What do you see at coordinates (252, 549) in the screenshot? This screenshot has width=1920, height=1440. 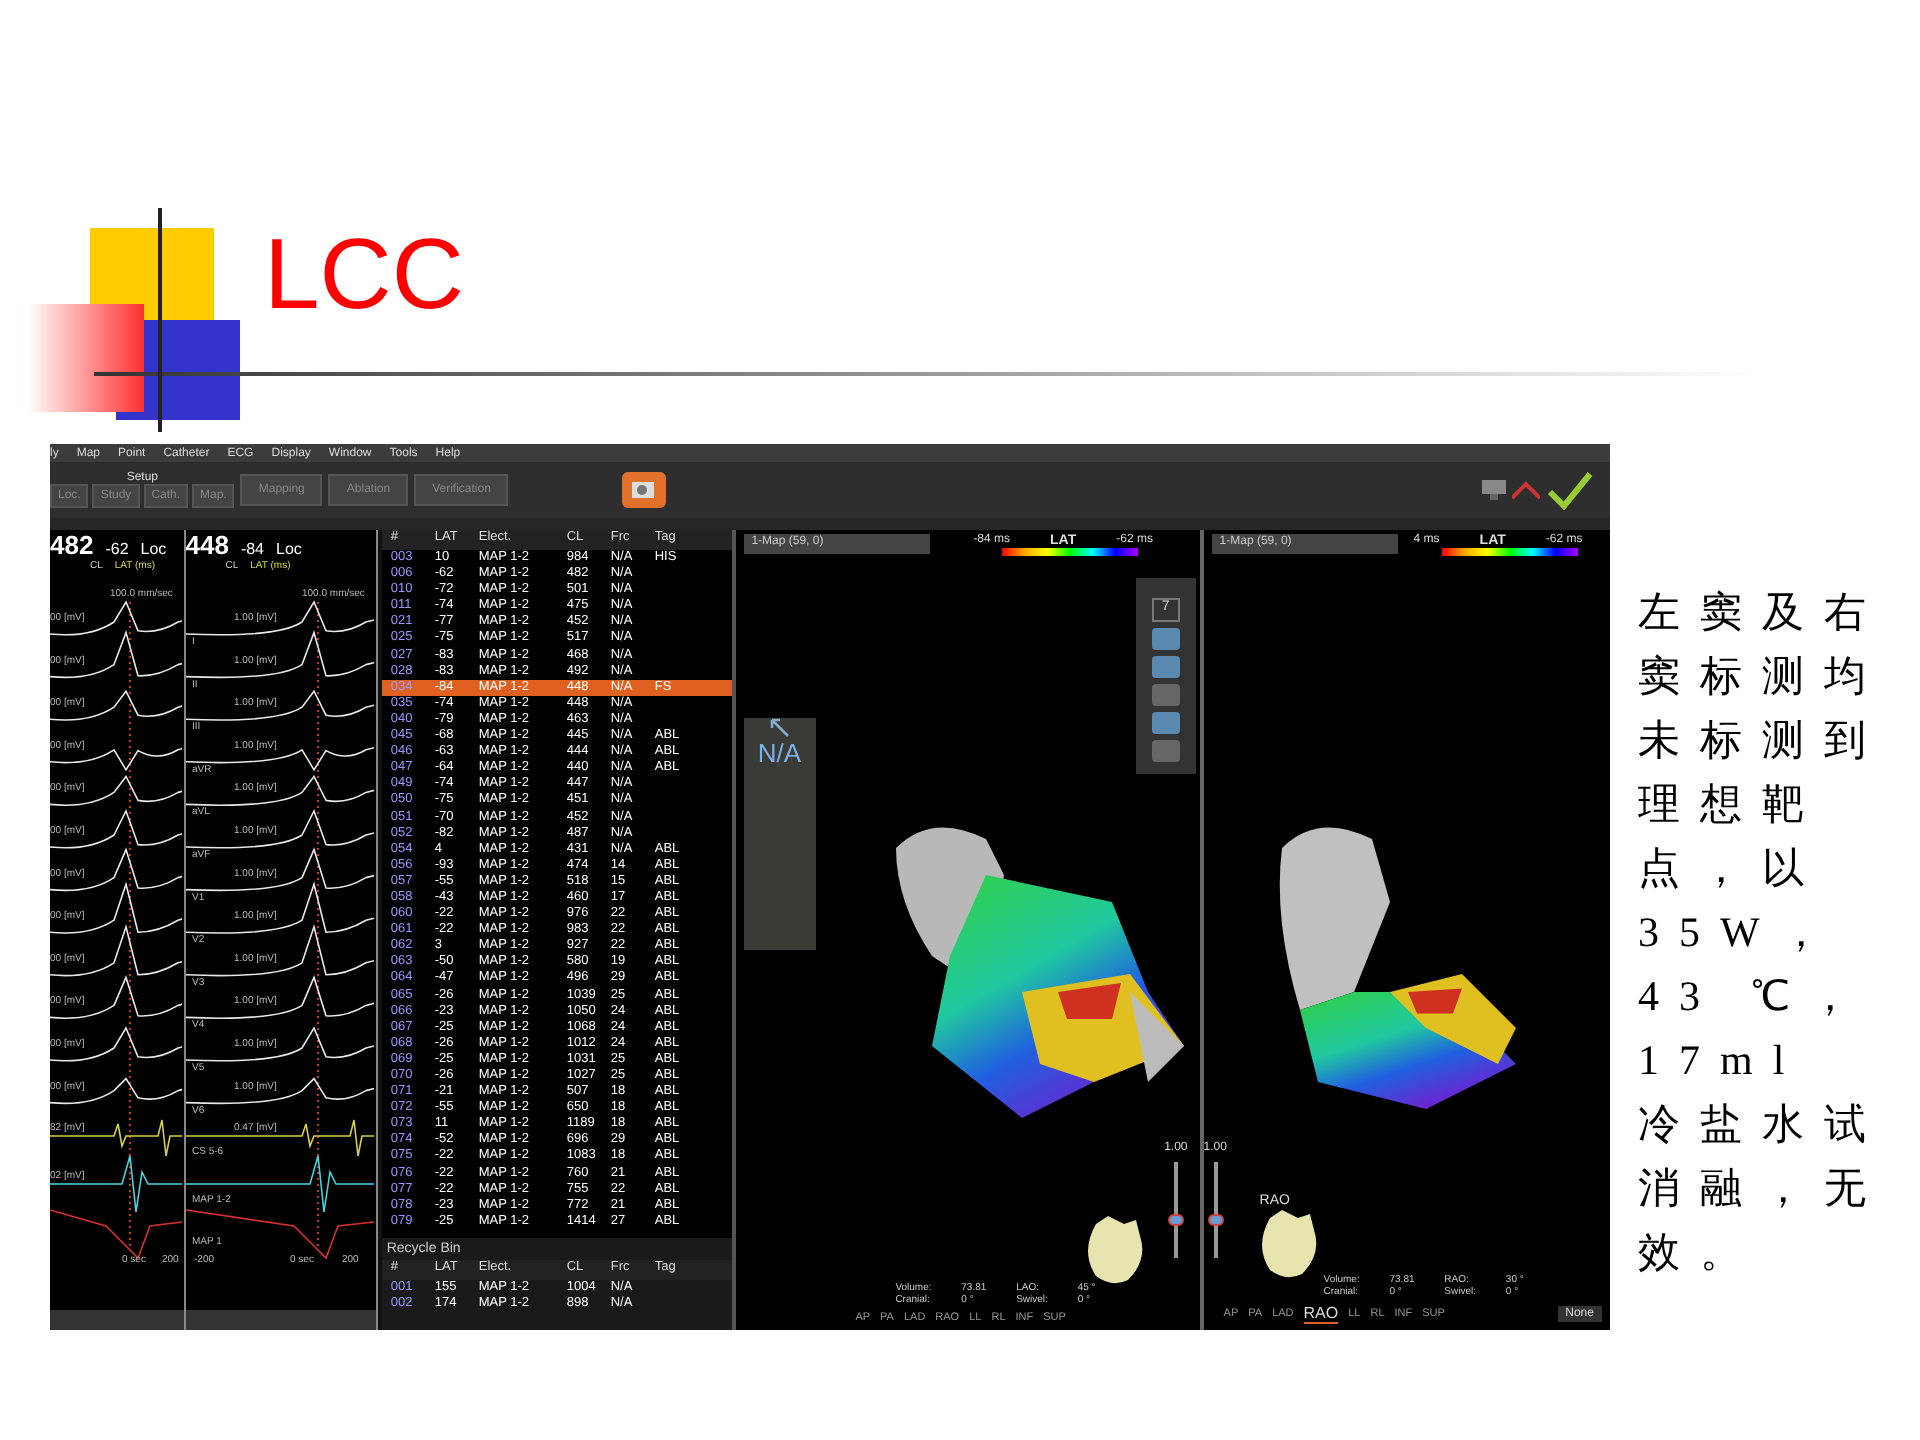 I see `lat-value: -84` at bounding box center [252, 549].